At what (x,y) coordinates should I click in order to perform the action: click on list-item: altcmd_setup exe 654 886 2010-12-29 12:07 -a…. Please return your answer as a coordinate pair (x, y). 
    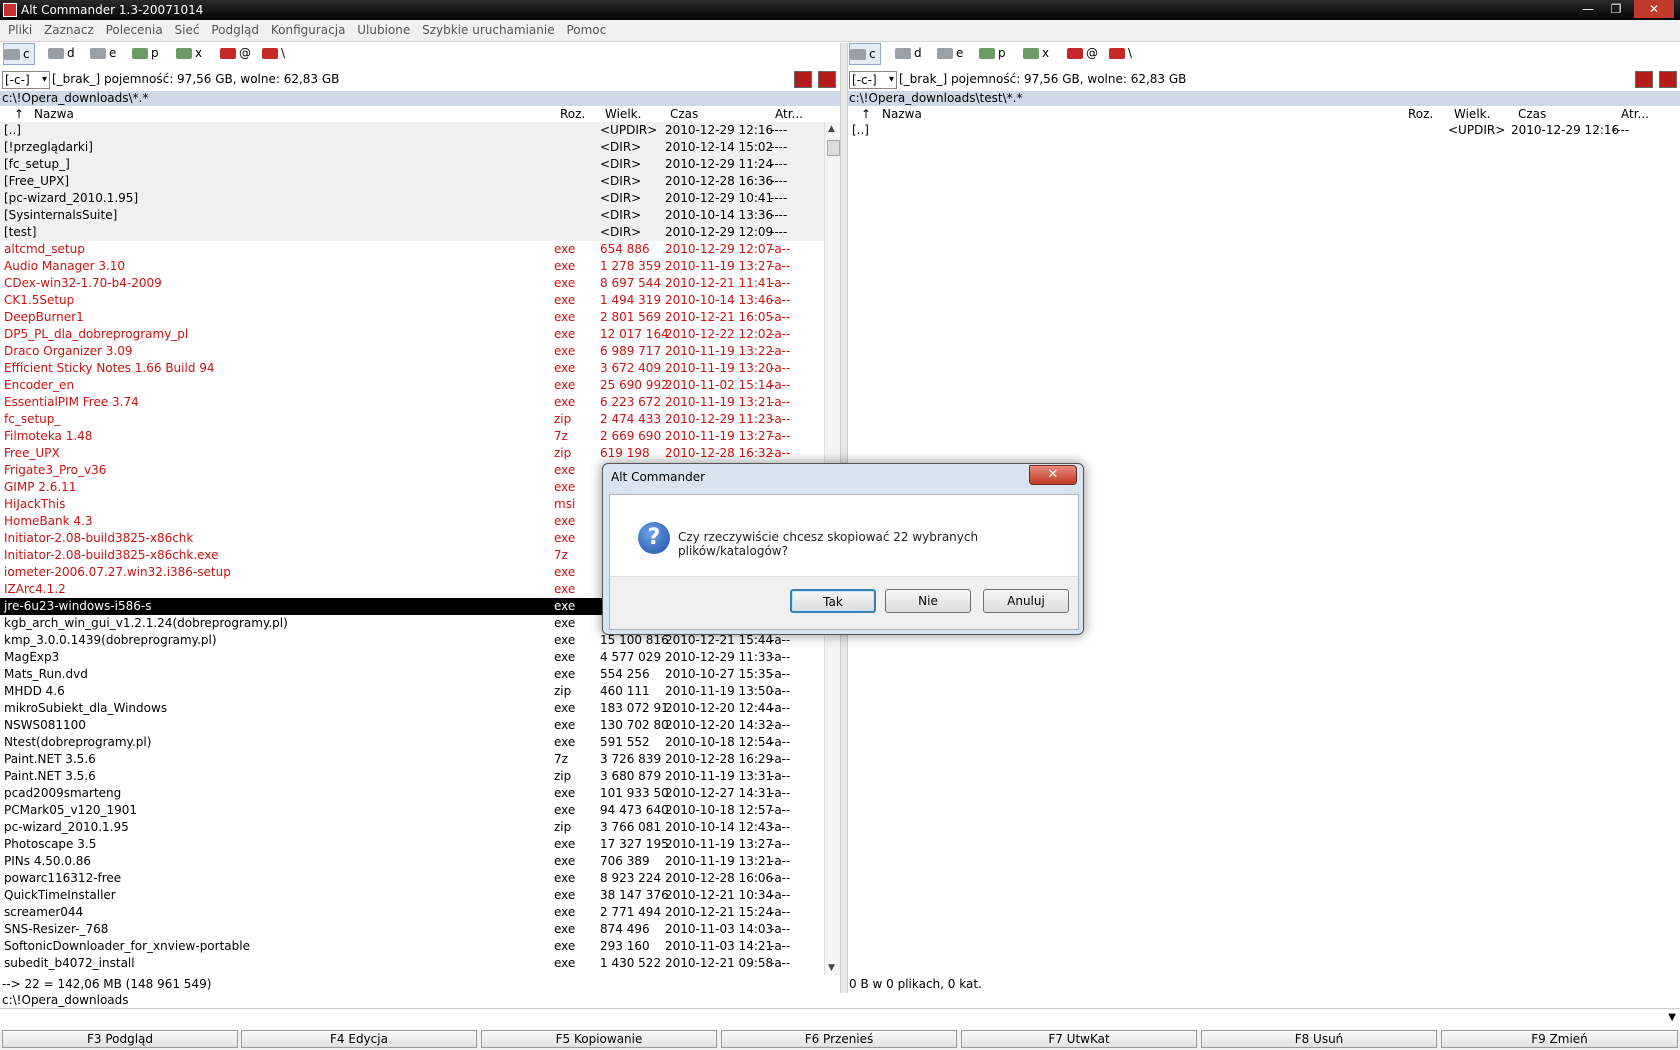
    Looking at the image, I should click on (412, 249).